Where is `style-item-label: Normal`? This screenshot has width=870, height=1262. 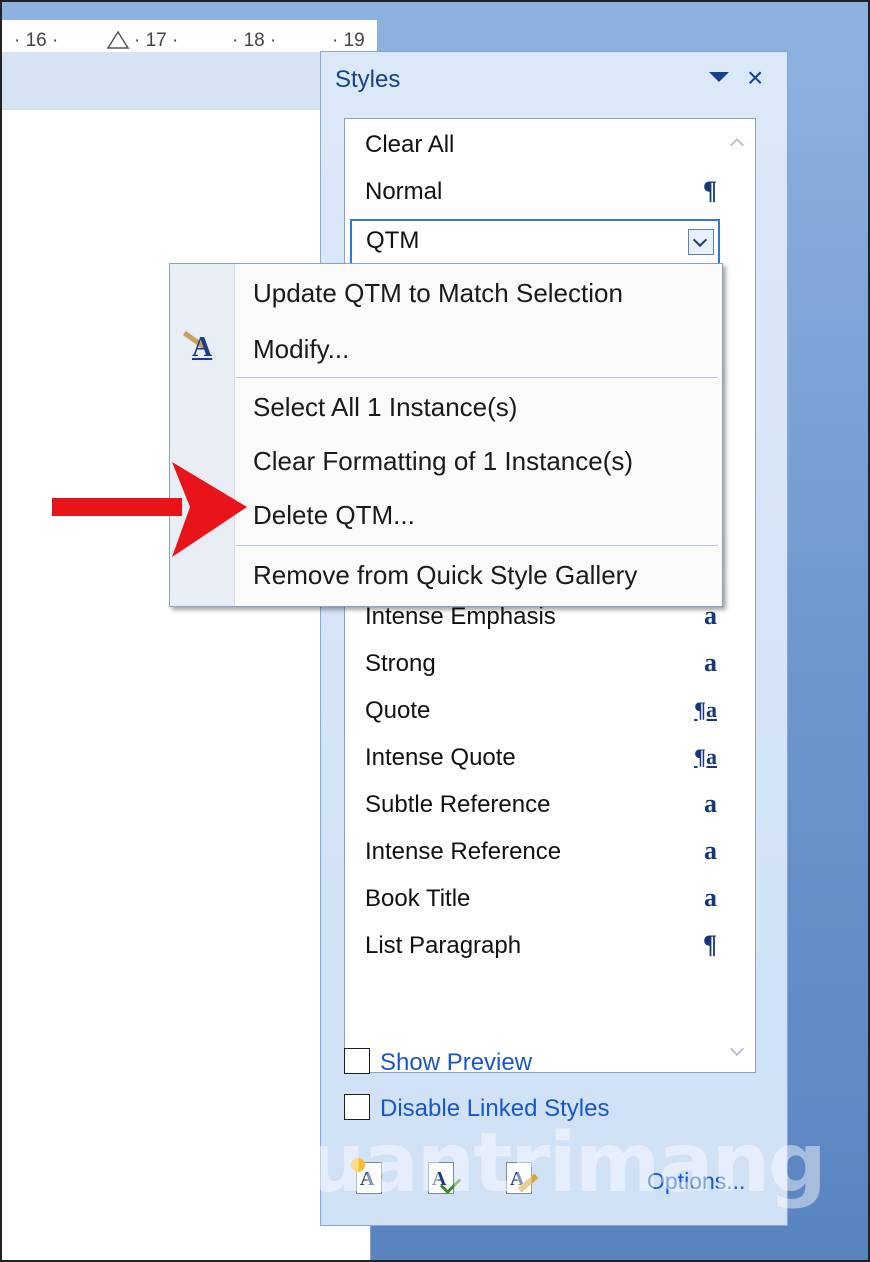 style-item-label: Normal is located at coordinates (404, 191).